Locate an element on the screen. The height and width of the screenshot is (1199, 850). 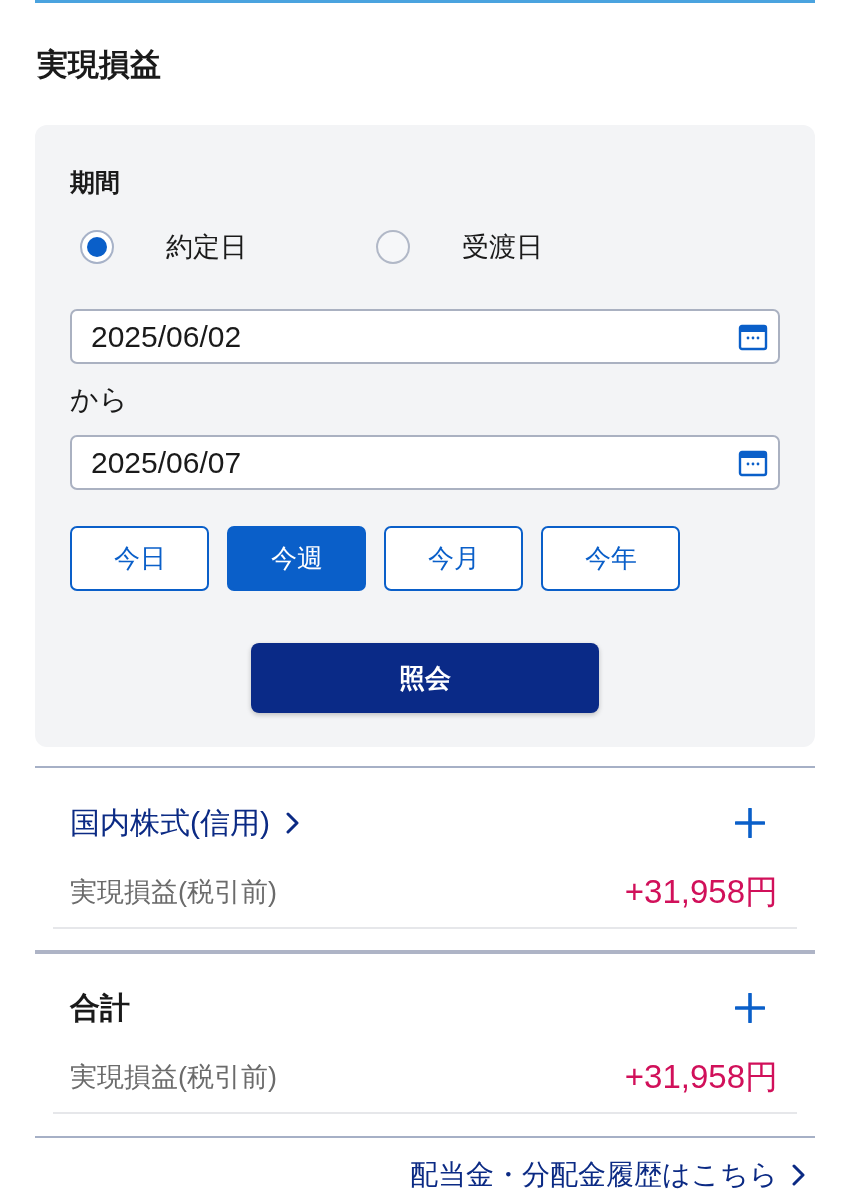
range-label: から is located at coordinates (99, 400).